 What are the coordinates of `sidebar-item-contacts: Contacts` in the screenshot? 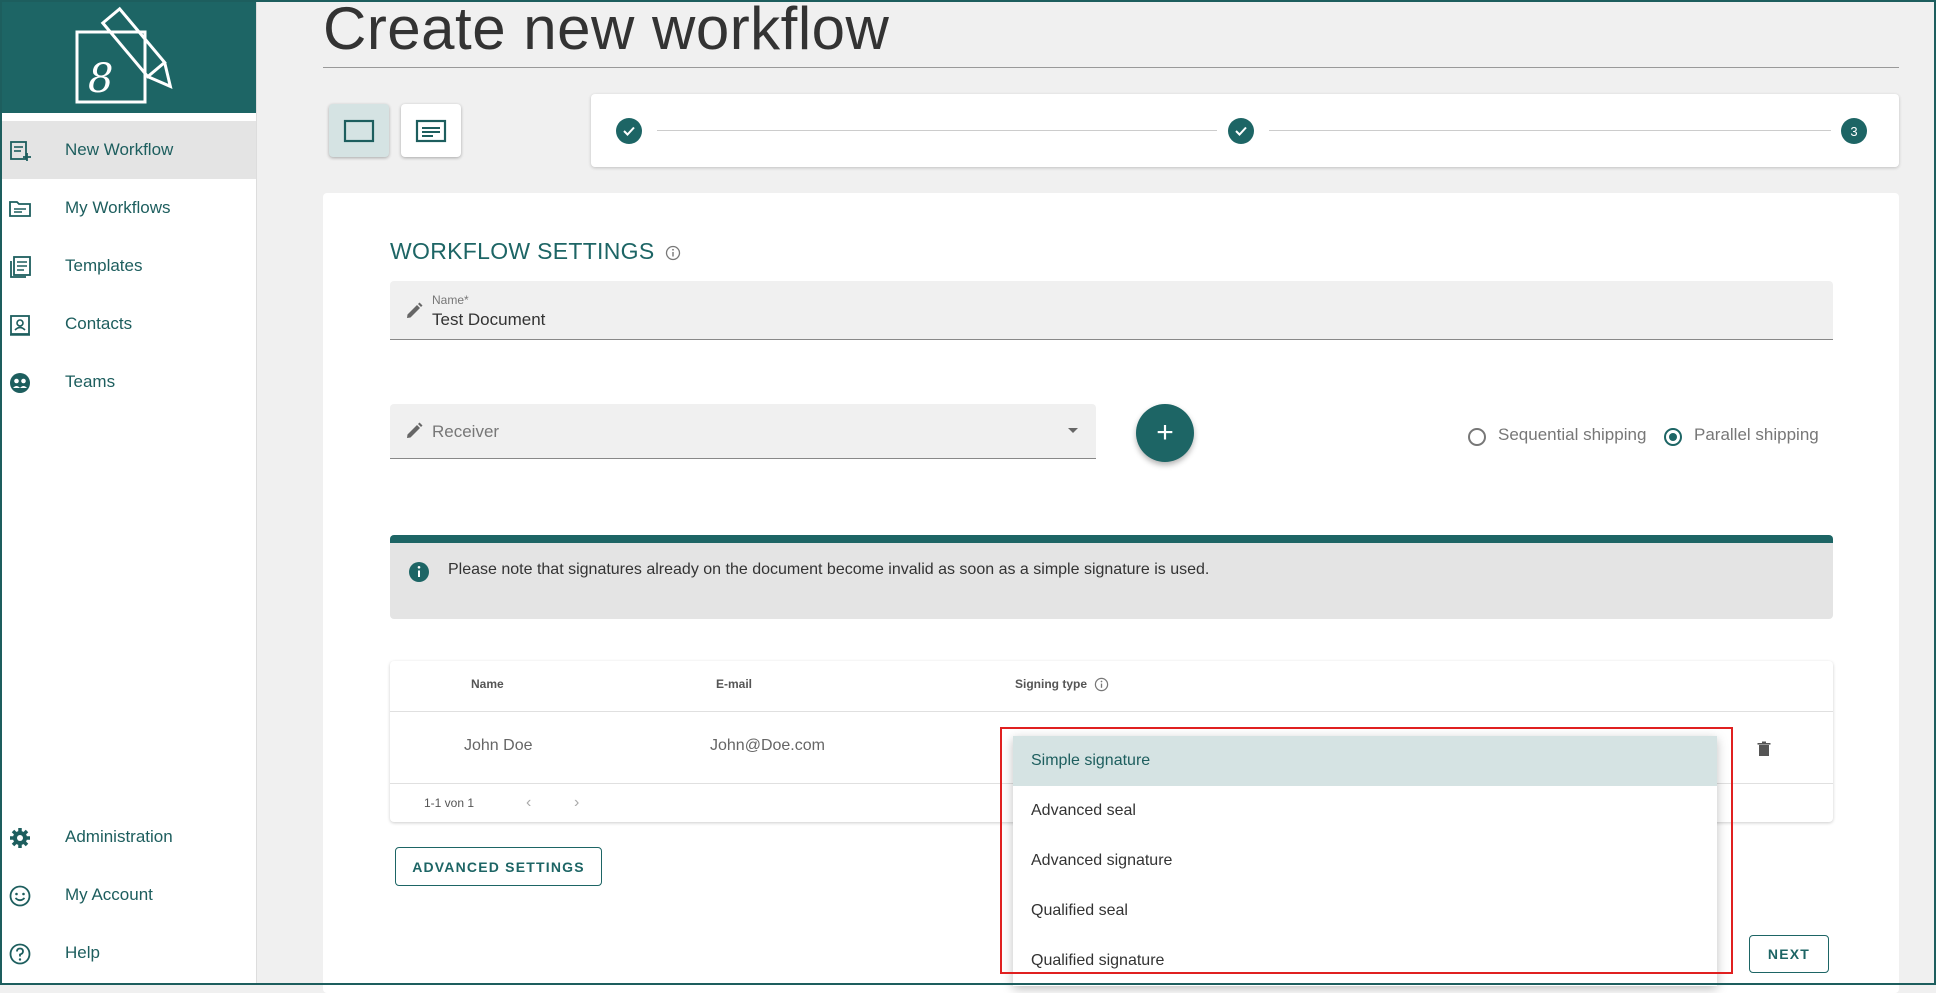 It's located at (128, 324).